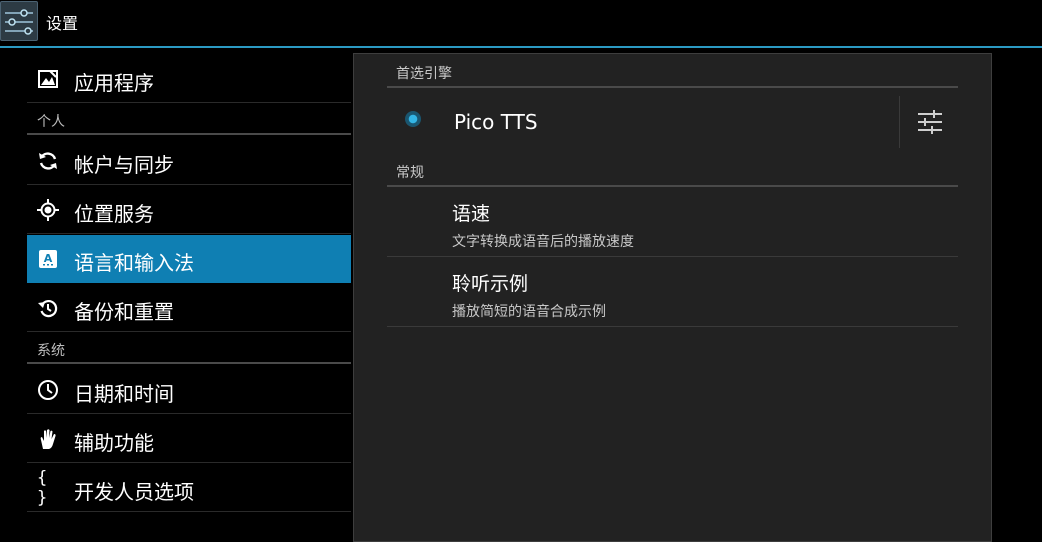  What do you see at coordinates (413, 119) in the screenshot?
I see `engine-radio-button` at bounding box center [413, 119].